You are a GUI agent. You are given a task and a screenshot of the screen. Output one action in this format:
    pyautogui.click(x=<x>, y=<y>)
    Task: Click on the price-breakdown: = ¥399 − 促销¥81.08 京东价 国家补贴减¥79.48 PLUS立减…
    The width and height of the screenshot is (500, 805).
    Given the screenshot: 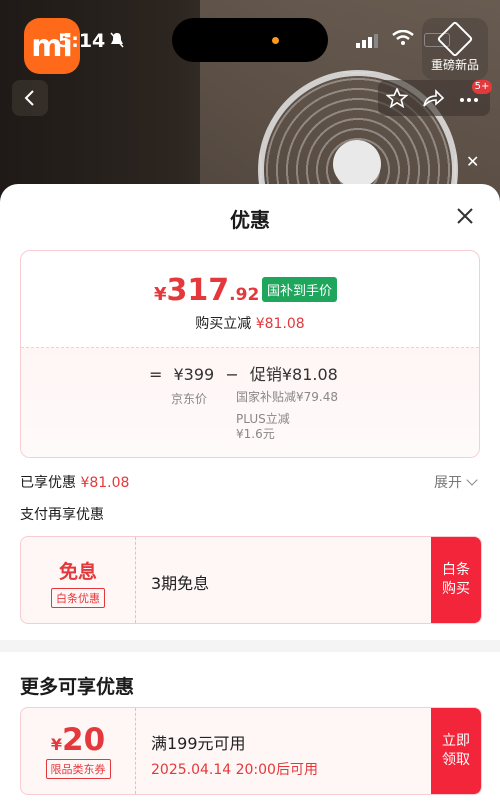 What is the action you would take?
    pyautogui.click(x=250, y=402)
    